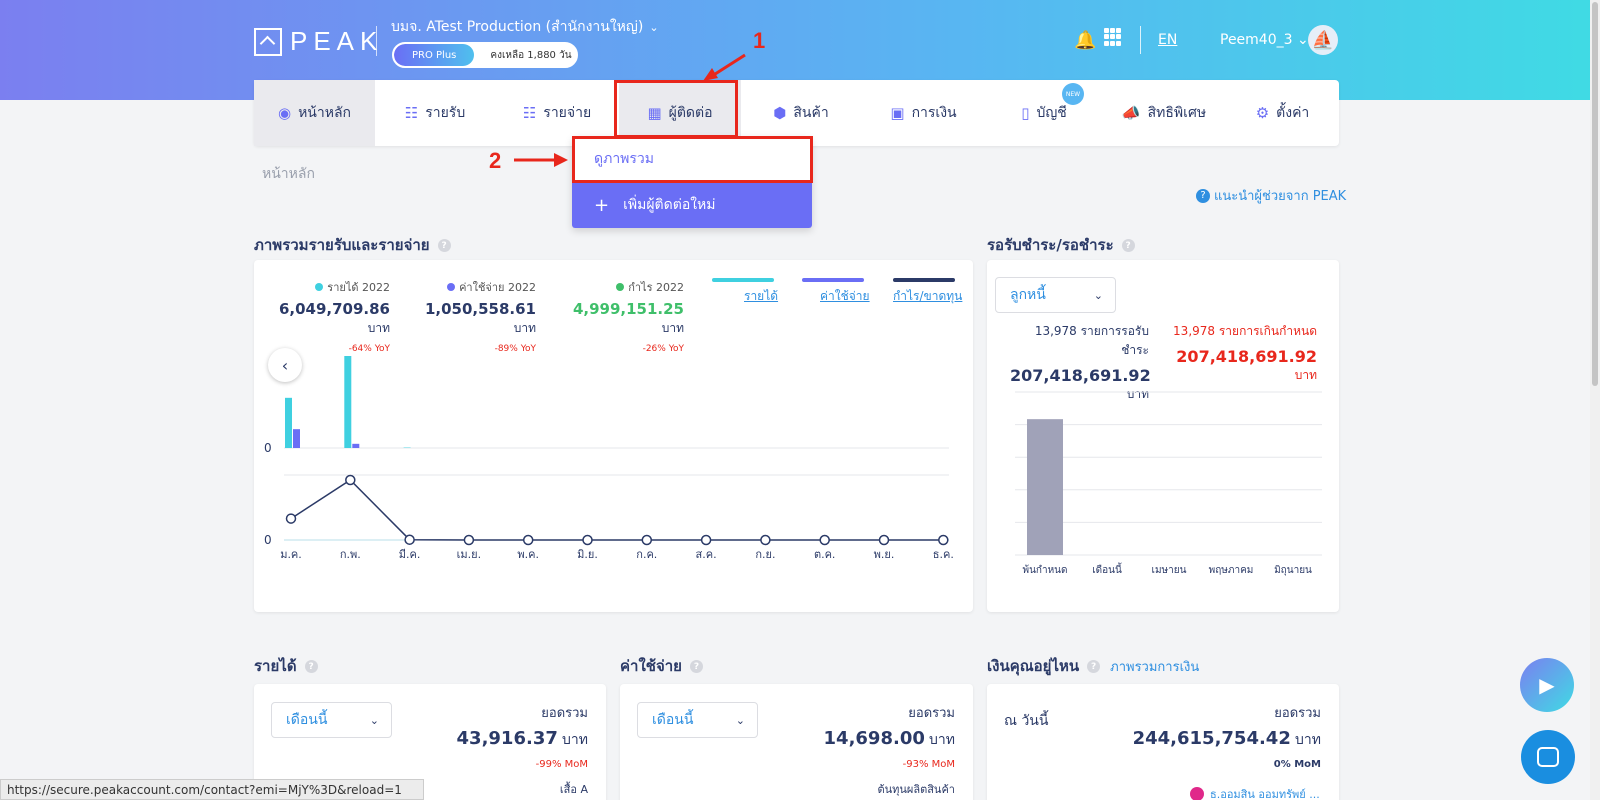 This screenshot has width=1600, height=800. What do you see at coordinates (1044, 570) in the screenshot?
I see `x-tick-label: พ้นกำหนด` at bounding box center [1044, 570].